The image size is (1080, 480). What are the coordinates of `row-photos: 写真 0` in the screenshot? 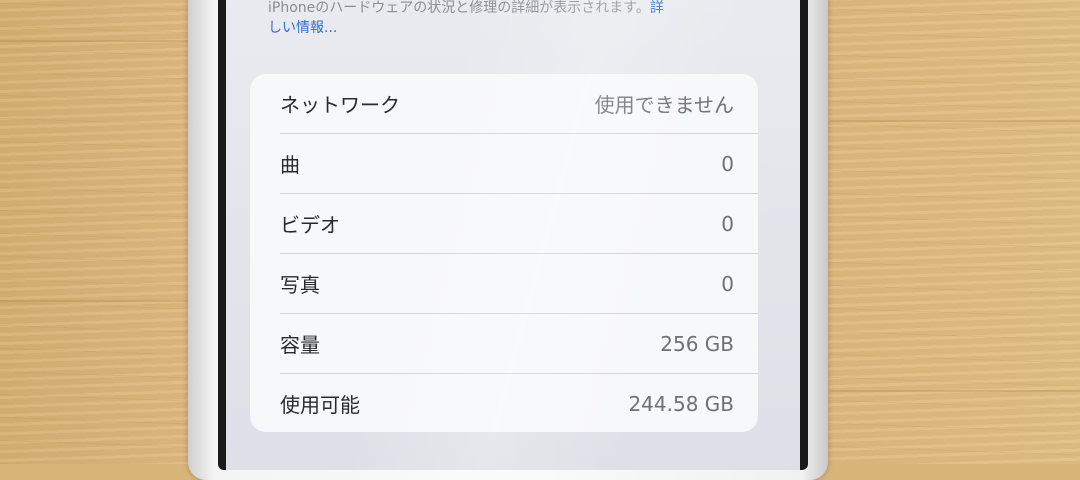 It's located at (504, 283).